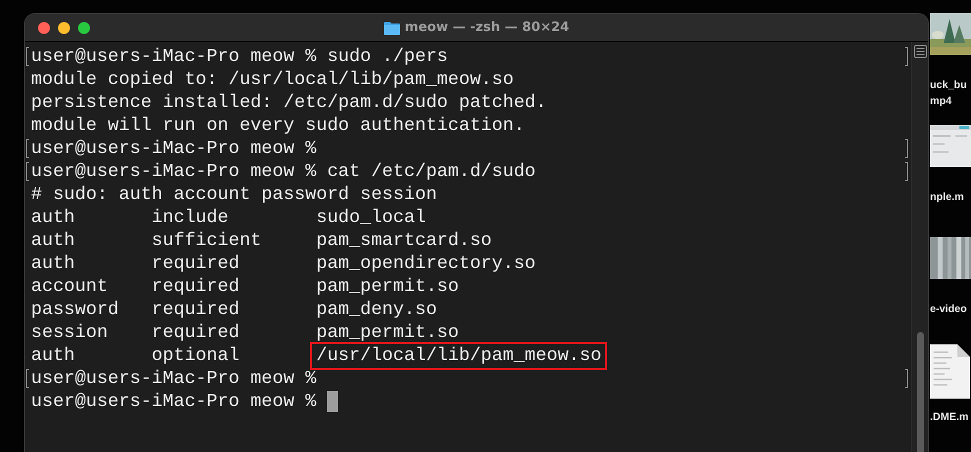  Describe the element at coordinates (245, 286) in the screenshot. I see `terminal-line: account required pam_permit.so` at that location.